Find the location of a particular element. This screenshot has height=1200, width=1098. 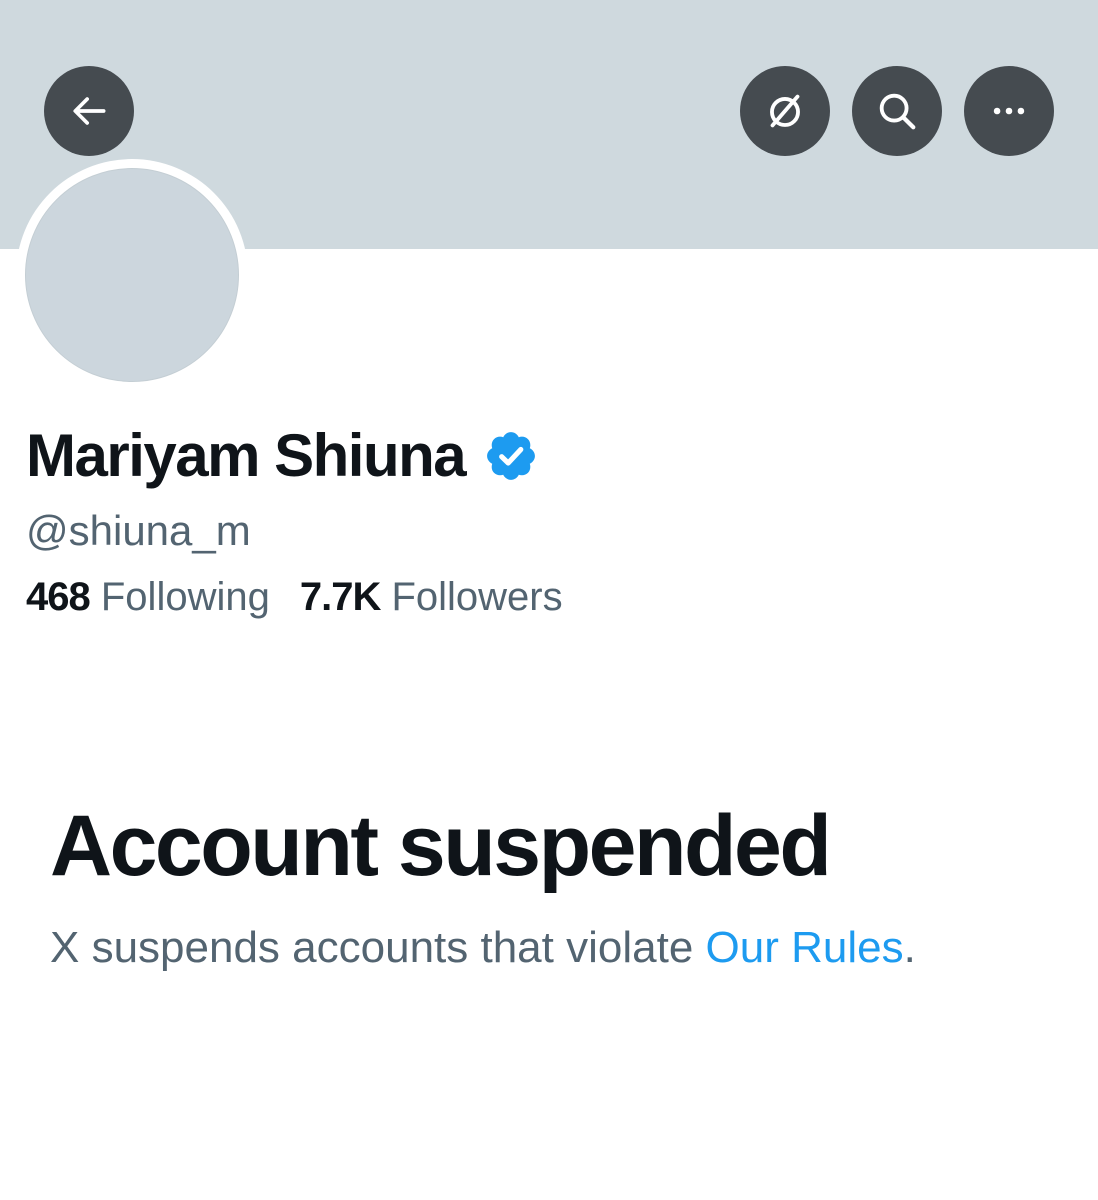

followers-link: 7.7K Followers is located at coordinates (431, 597).